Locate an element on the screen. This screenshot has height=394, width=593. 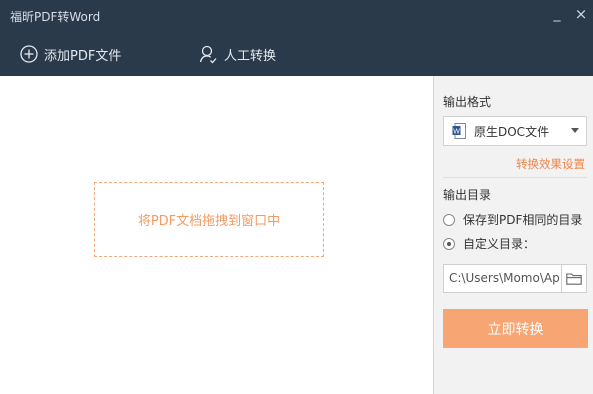
minimize-button: _ is located at coordinates (557, 14).